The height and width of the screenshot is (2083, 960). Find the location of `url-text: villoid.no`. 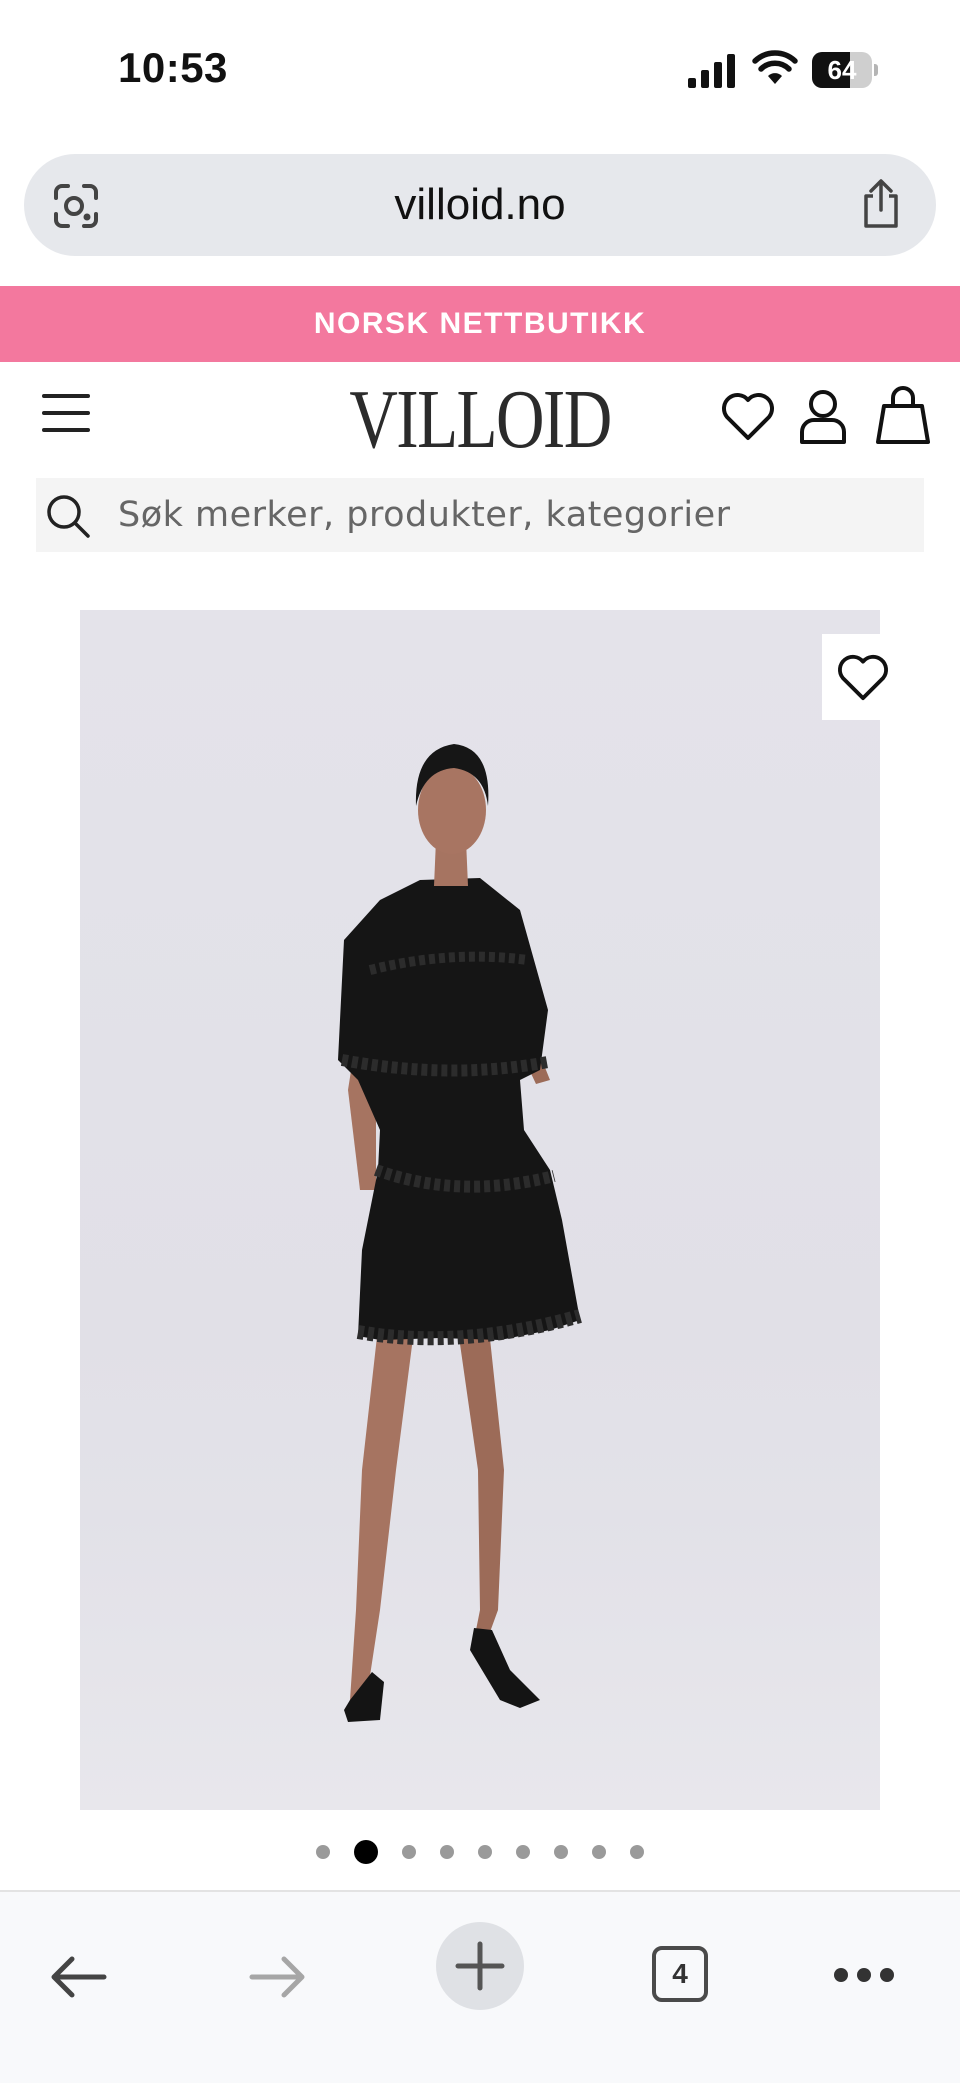

url-text: villoid.no is located at coordinates (480, 205).